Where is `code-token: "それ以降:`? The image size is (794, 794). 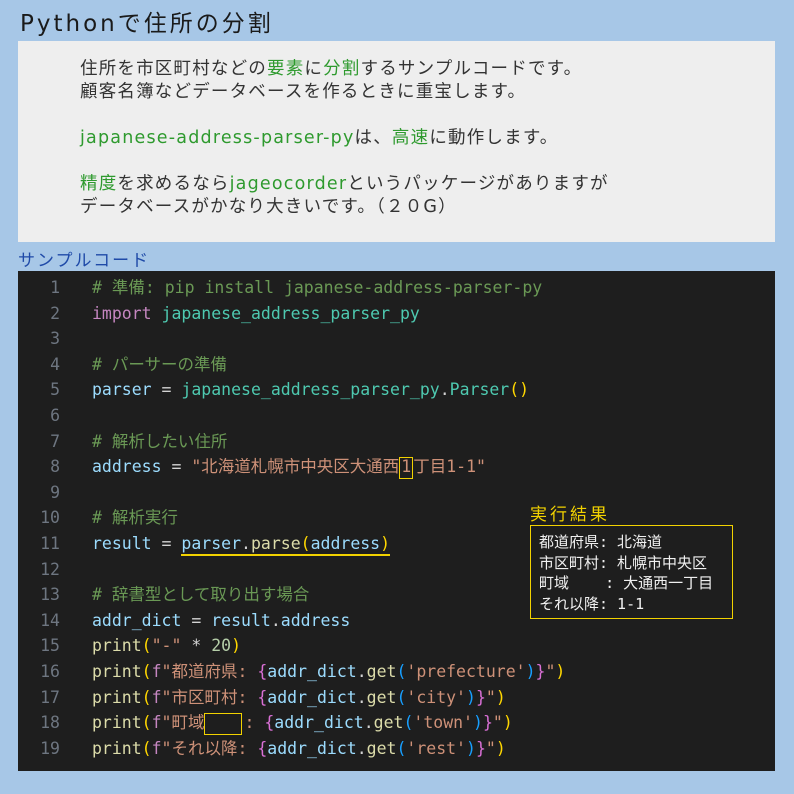
code-token: "それ以降: is located at coordinates (209, 748).